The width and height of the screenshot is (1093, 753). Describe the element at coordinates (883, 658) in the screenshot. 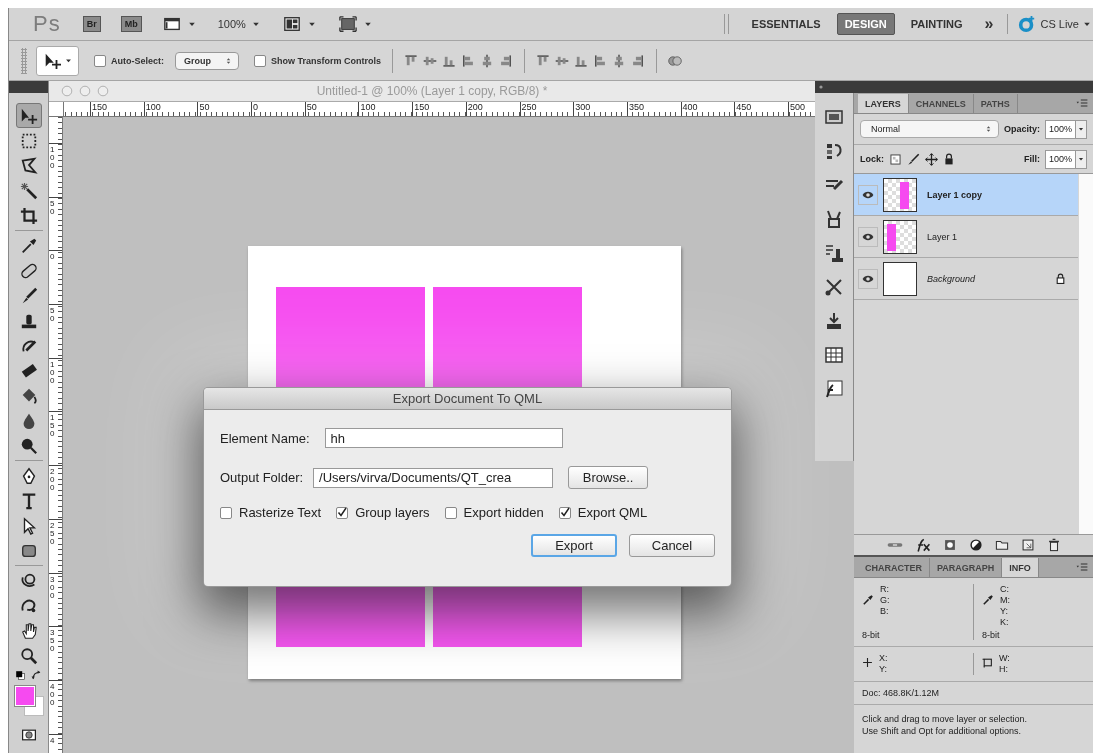

I see `coordinate-label: X:` at that location.